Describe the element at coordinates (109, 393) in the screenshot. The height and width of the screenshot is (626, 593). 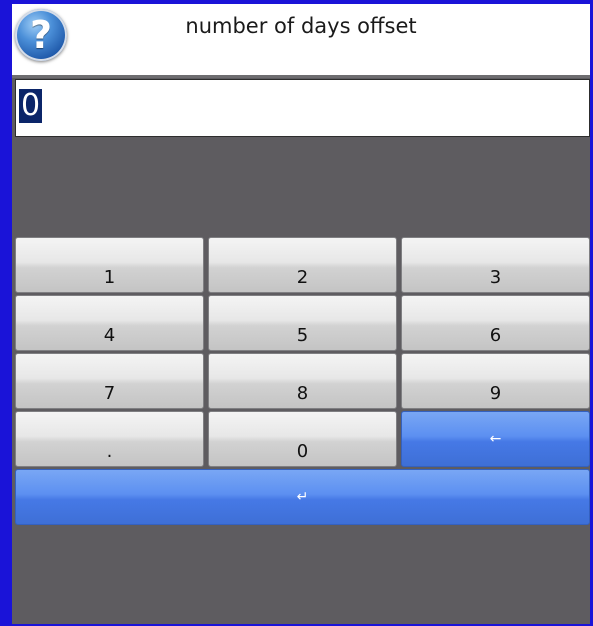
I see `key-7-label: 7` at that location.